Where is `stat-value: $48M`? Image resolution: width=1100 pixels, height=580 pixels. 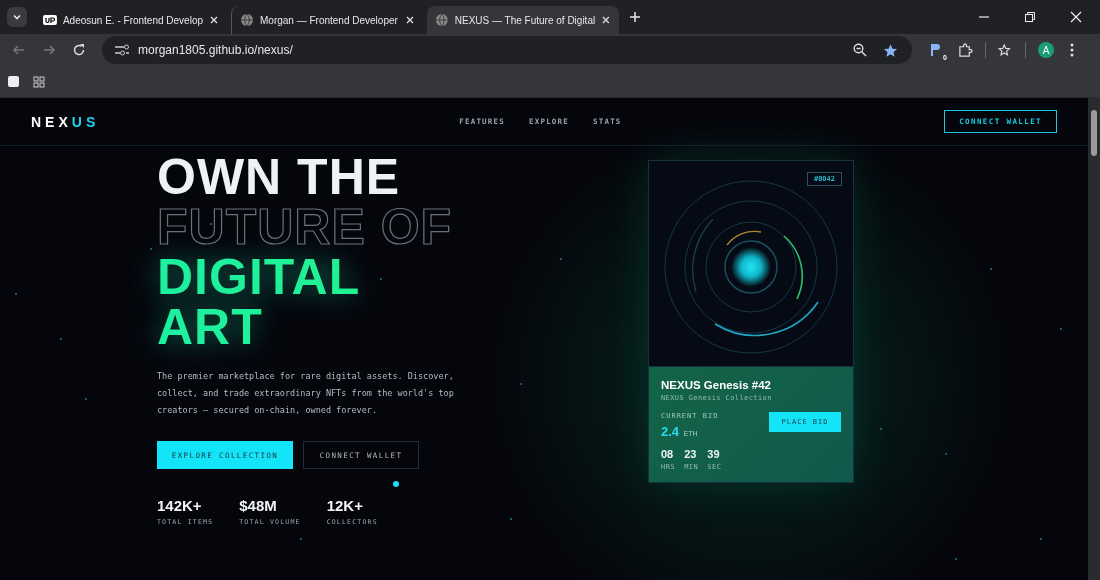
stat-value: $48M is located at coordinates (258, 505).